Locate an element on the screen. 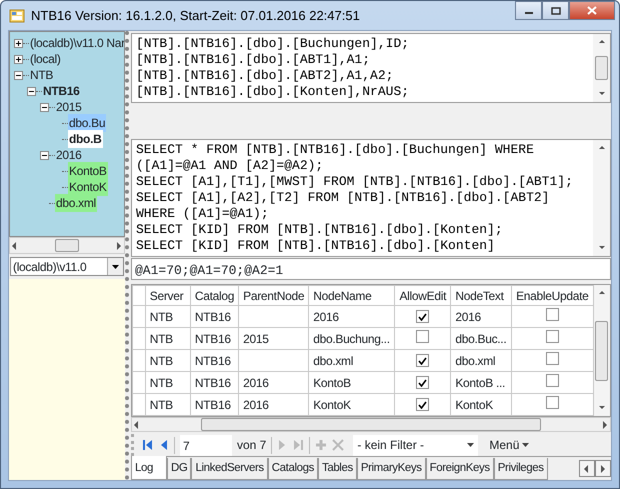  column-header: Server is located at coordinates (167, 296).